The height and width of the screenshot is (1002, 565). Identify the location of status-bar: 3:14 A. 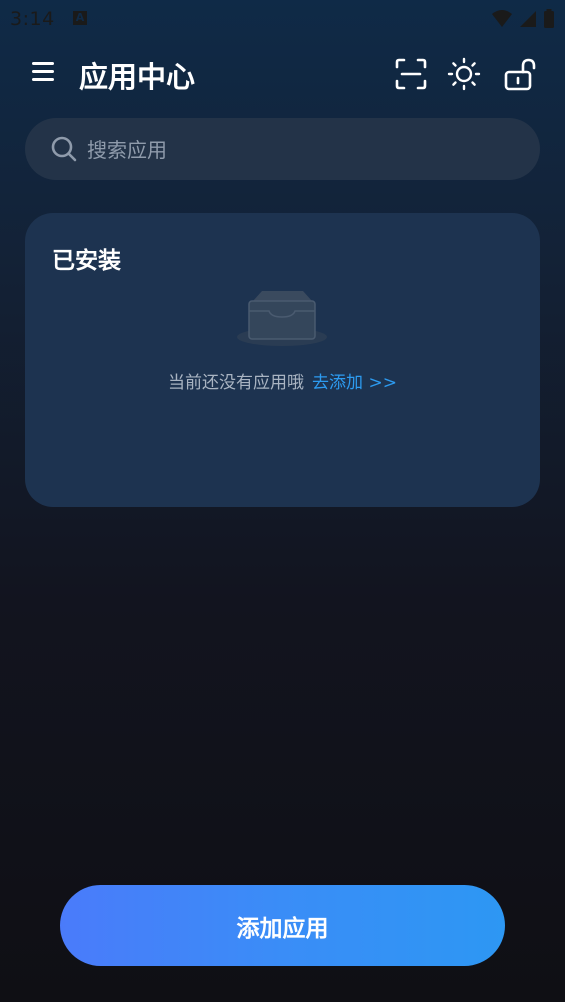
(282, 18).